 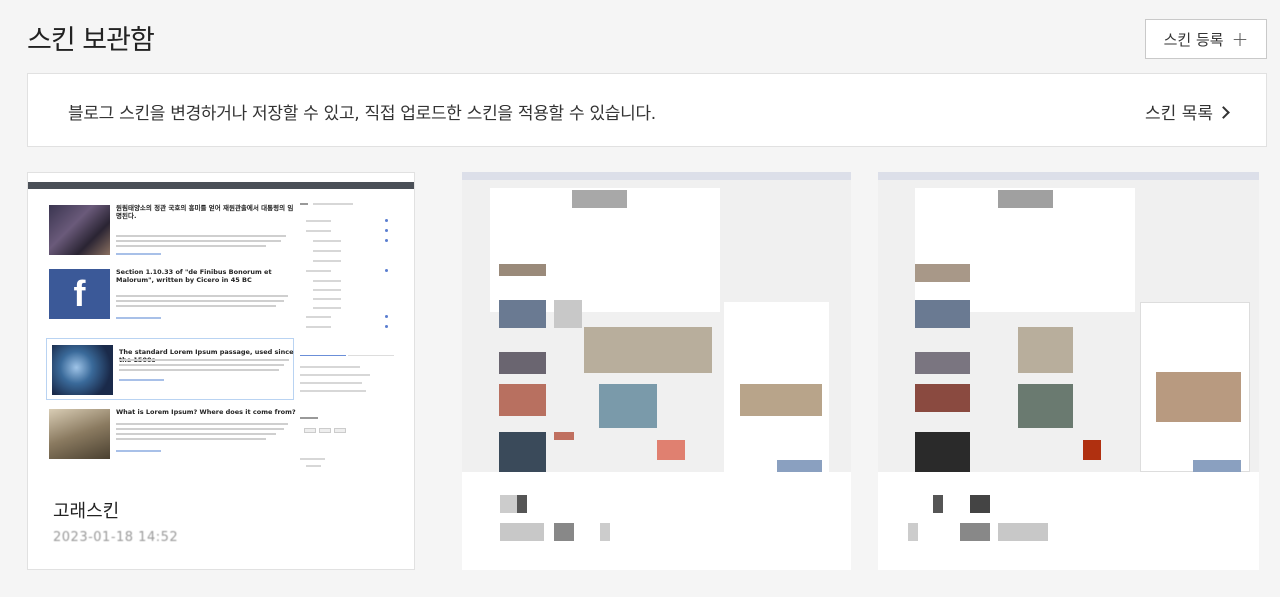 What do you see at coordinates (1068, 322) in the screenshot?
I see `skin-preview-thumbnail` at bounding box center [1068, 322].